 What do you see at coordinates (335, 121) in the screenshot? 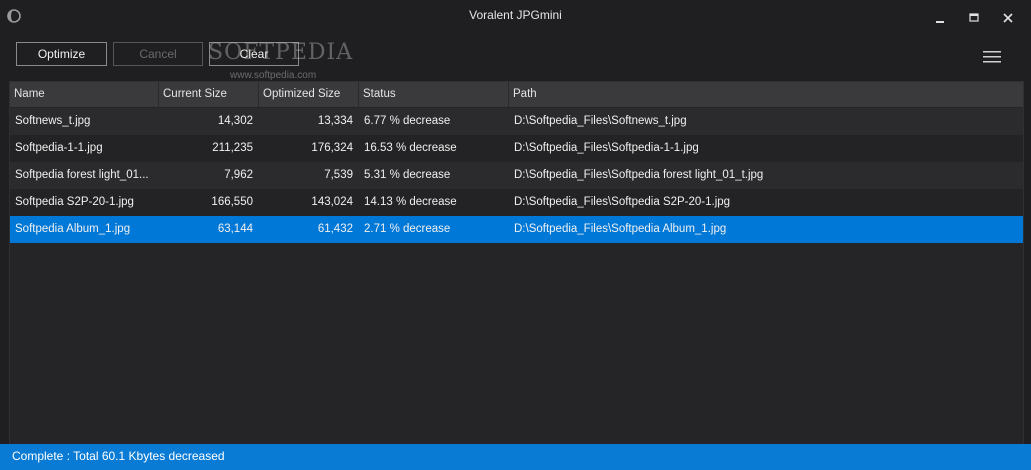
I see `cell-optimized-size: 13,334` at bounding box center [335, 121].